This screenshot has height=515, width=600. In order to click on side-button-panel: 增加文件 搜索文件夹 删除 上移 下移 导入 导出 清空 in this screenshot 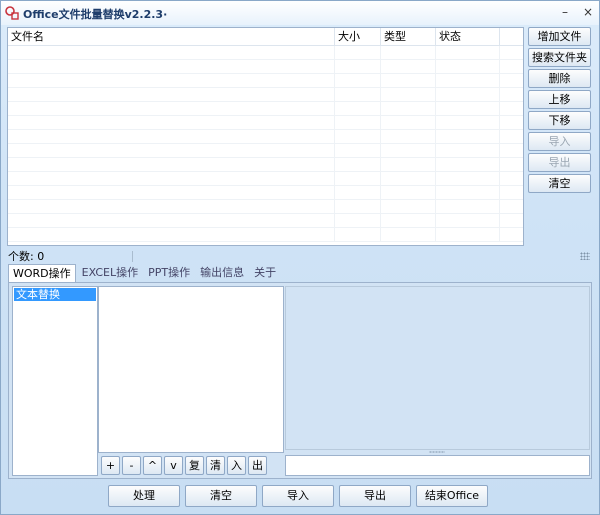, I will do `click(560, 111)`.